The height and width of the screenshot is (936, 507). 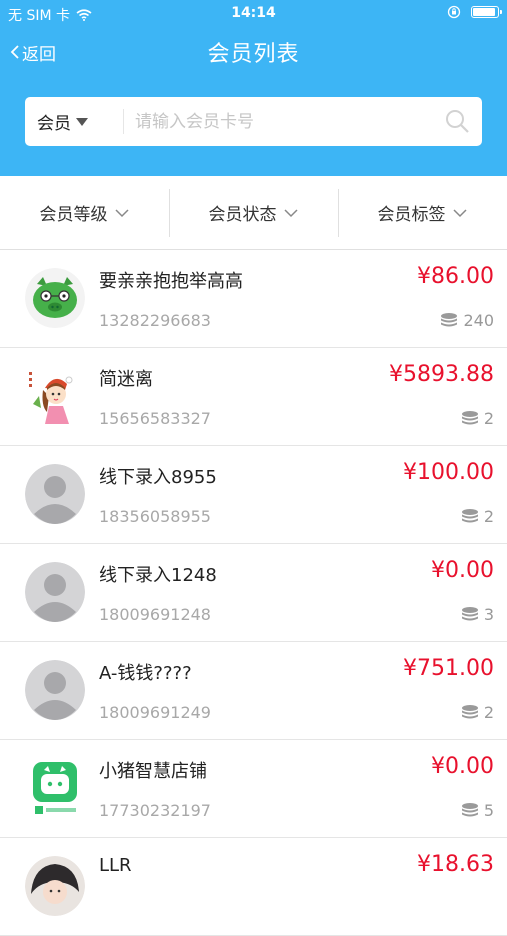 I want to click on member-balance: ¥100.00, so click(x=448, y=472).